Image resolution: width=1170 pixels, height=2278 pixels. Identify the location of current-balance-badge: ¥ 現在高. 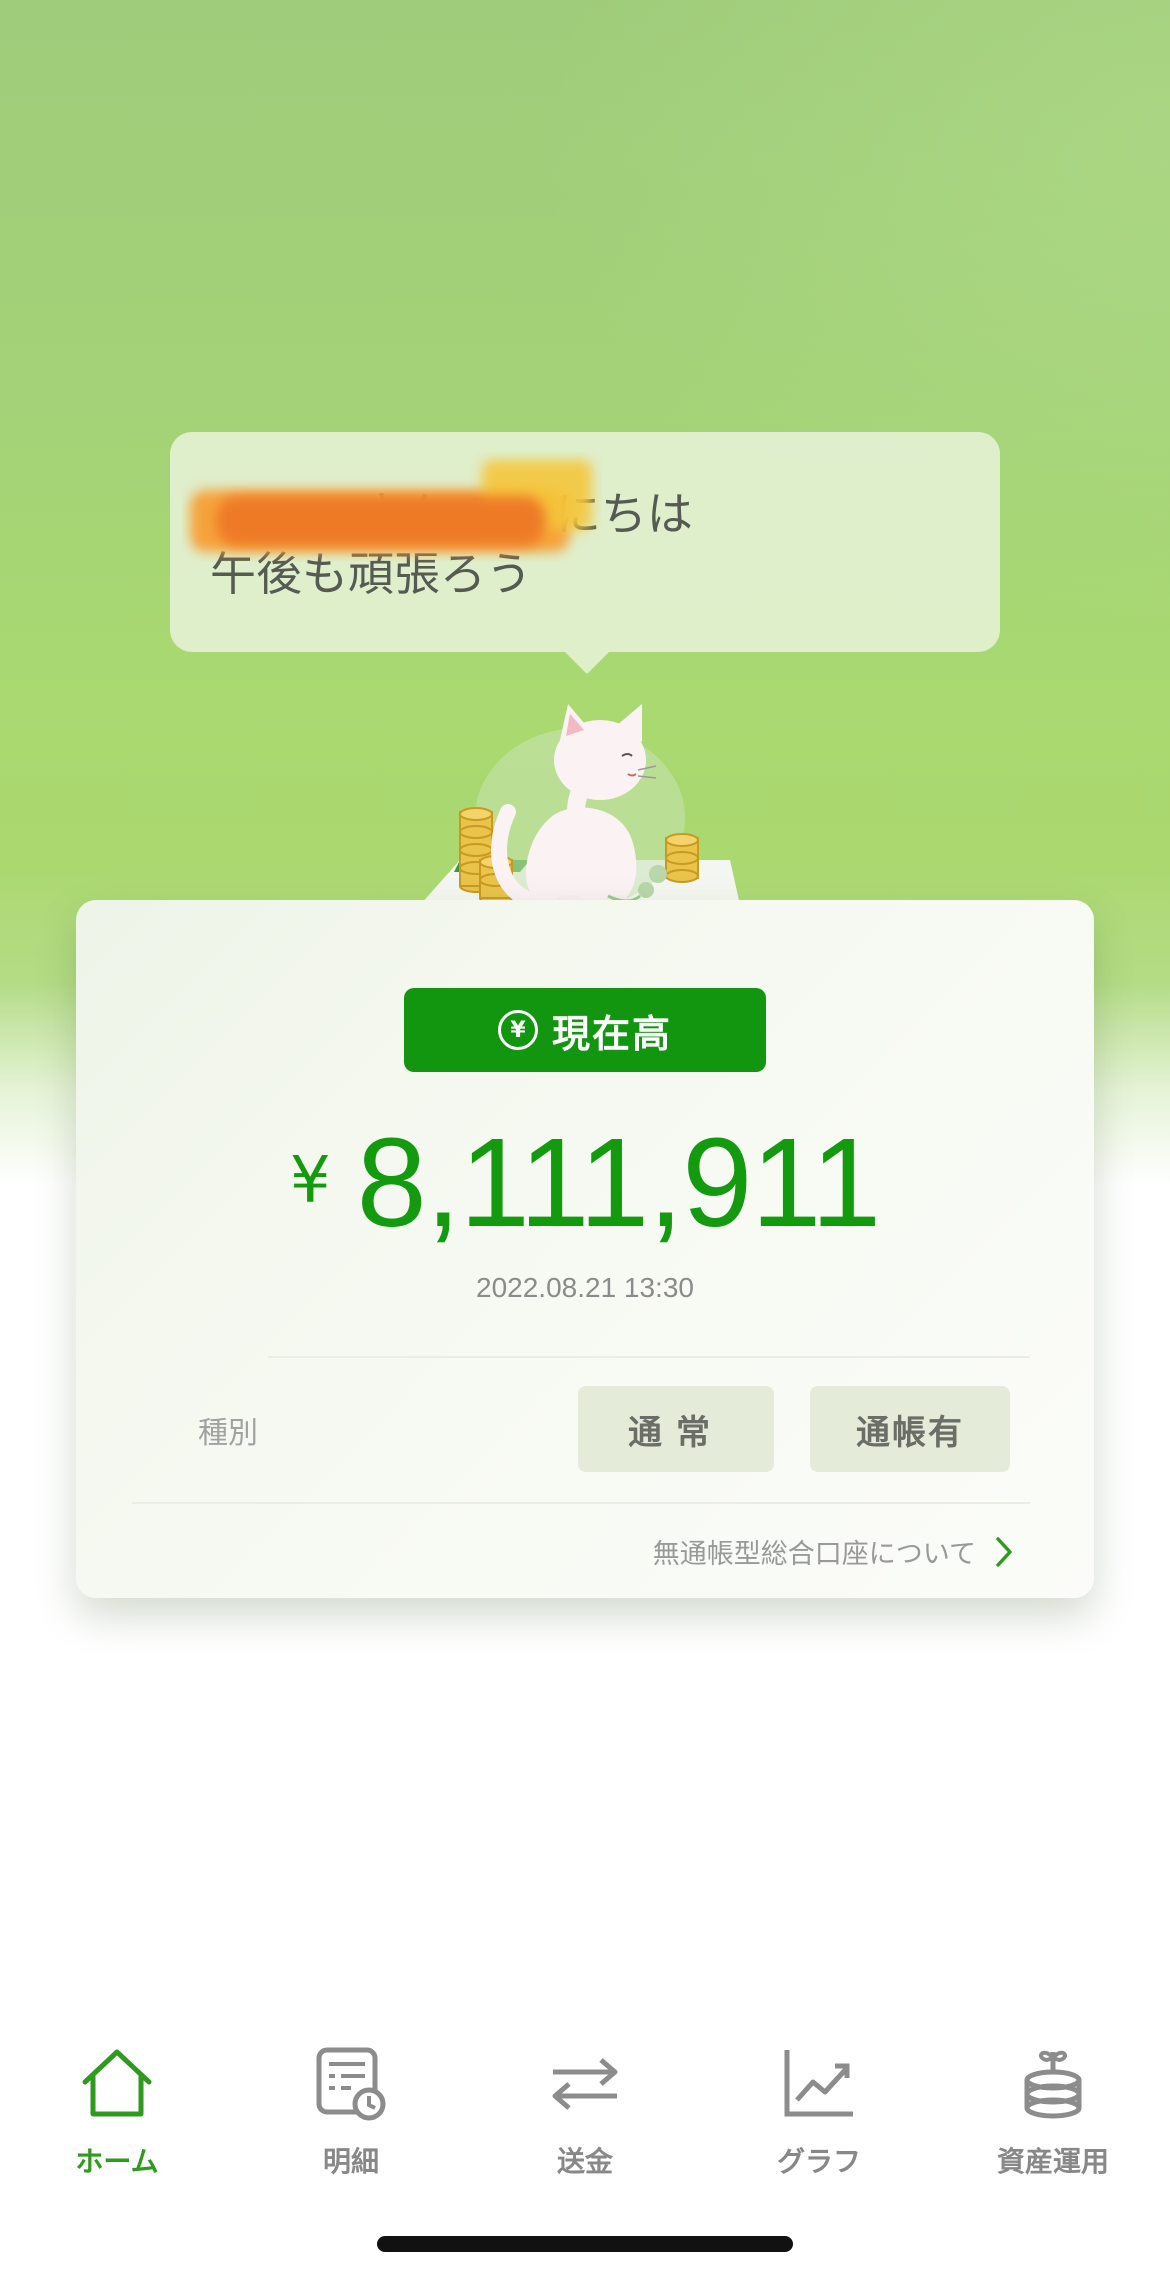
(585, 1030).